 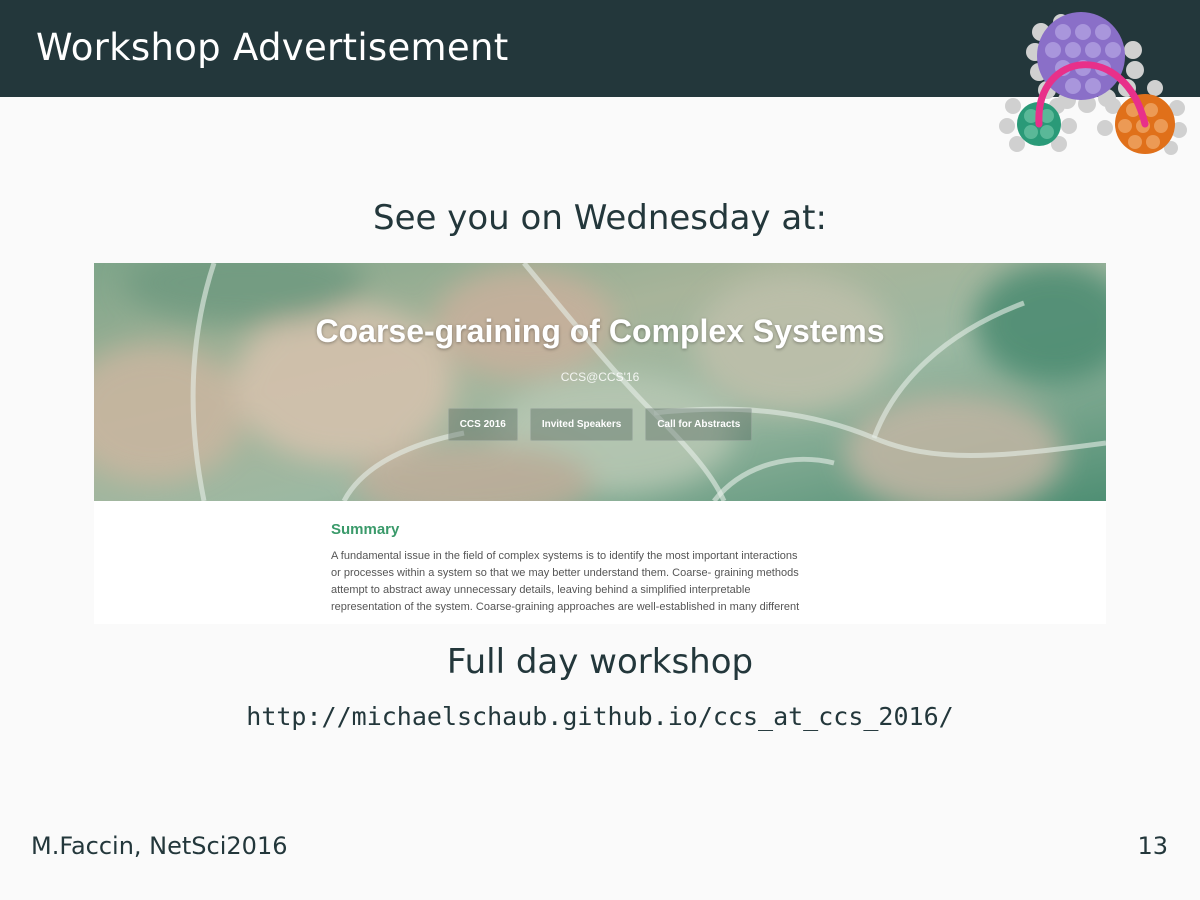 What do you see at coordinates (159, 846) in the screenshot?
I see `footer-author: M.Faccin, NetSci2016` at bounding box center [159, 846].